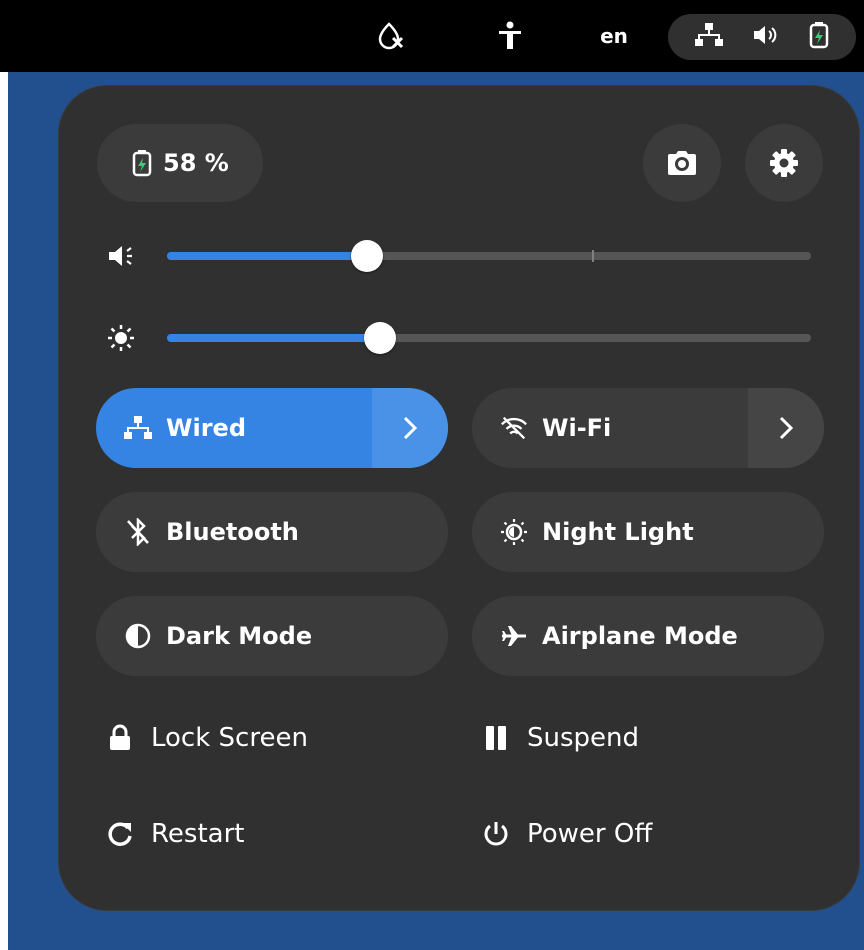 Image resolution: width=864 pixels, height=950 pixels. I want to click on gear-icon, so click(784, 163).